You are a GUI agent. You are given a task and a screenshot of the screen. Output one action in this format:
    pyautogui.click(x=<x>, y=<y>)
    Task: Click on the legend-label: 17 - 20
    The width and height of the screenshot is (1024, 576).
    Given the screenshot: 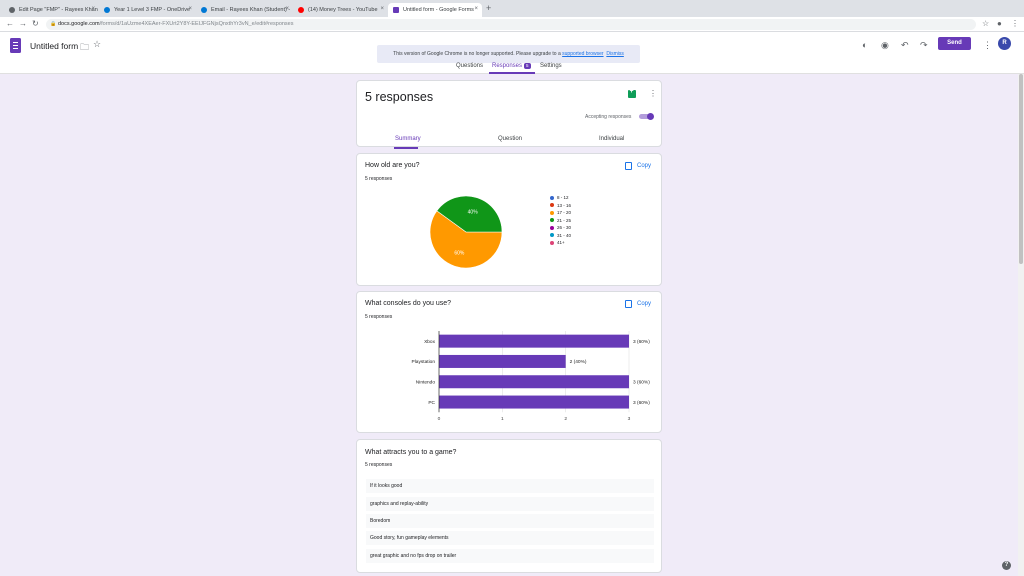 What is the action you would take?
    pyautogui.click(x=564, y=213)
    